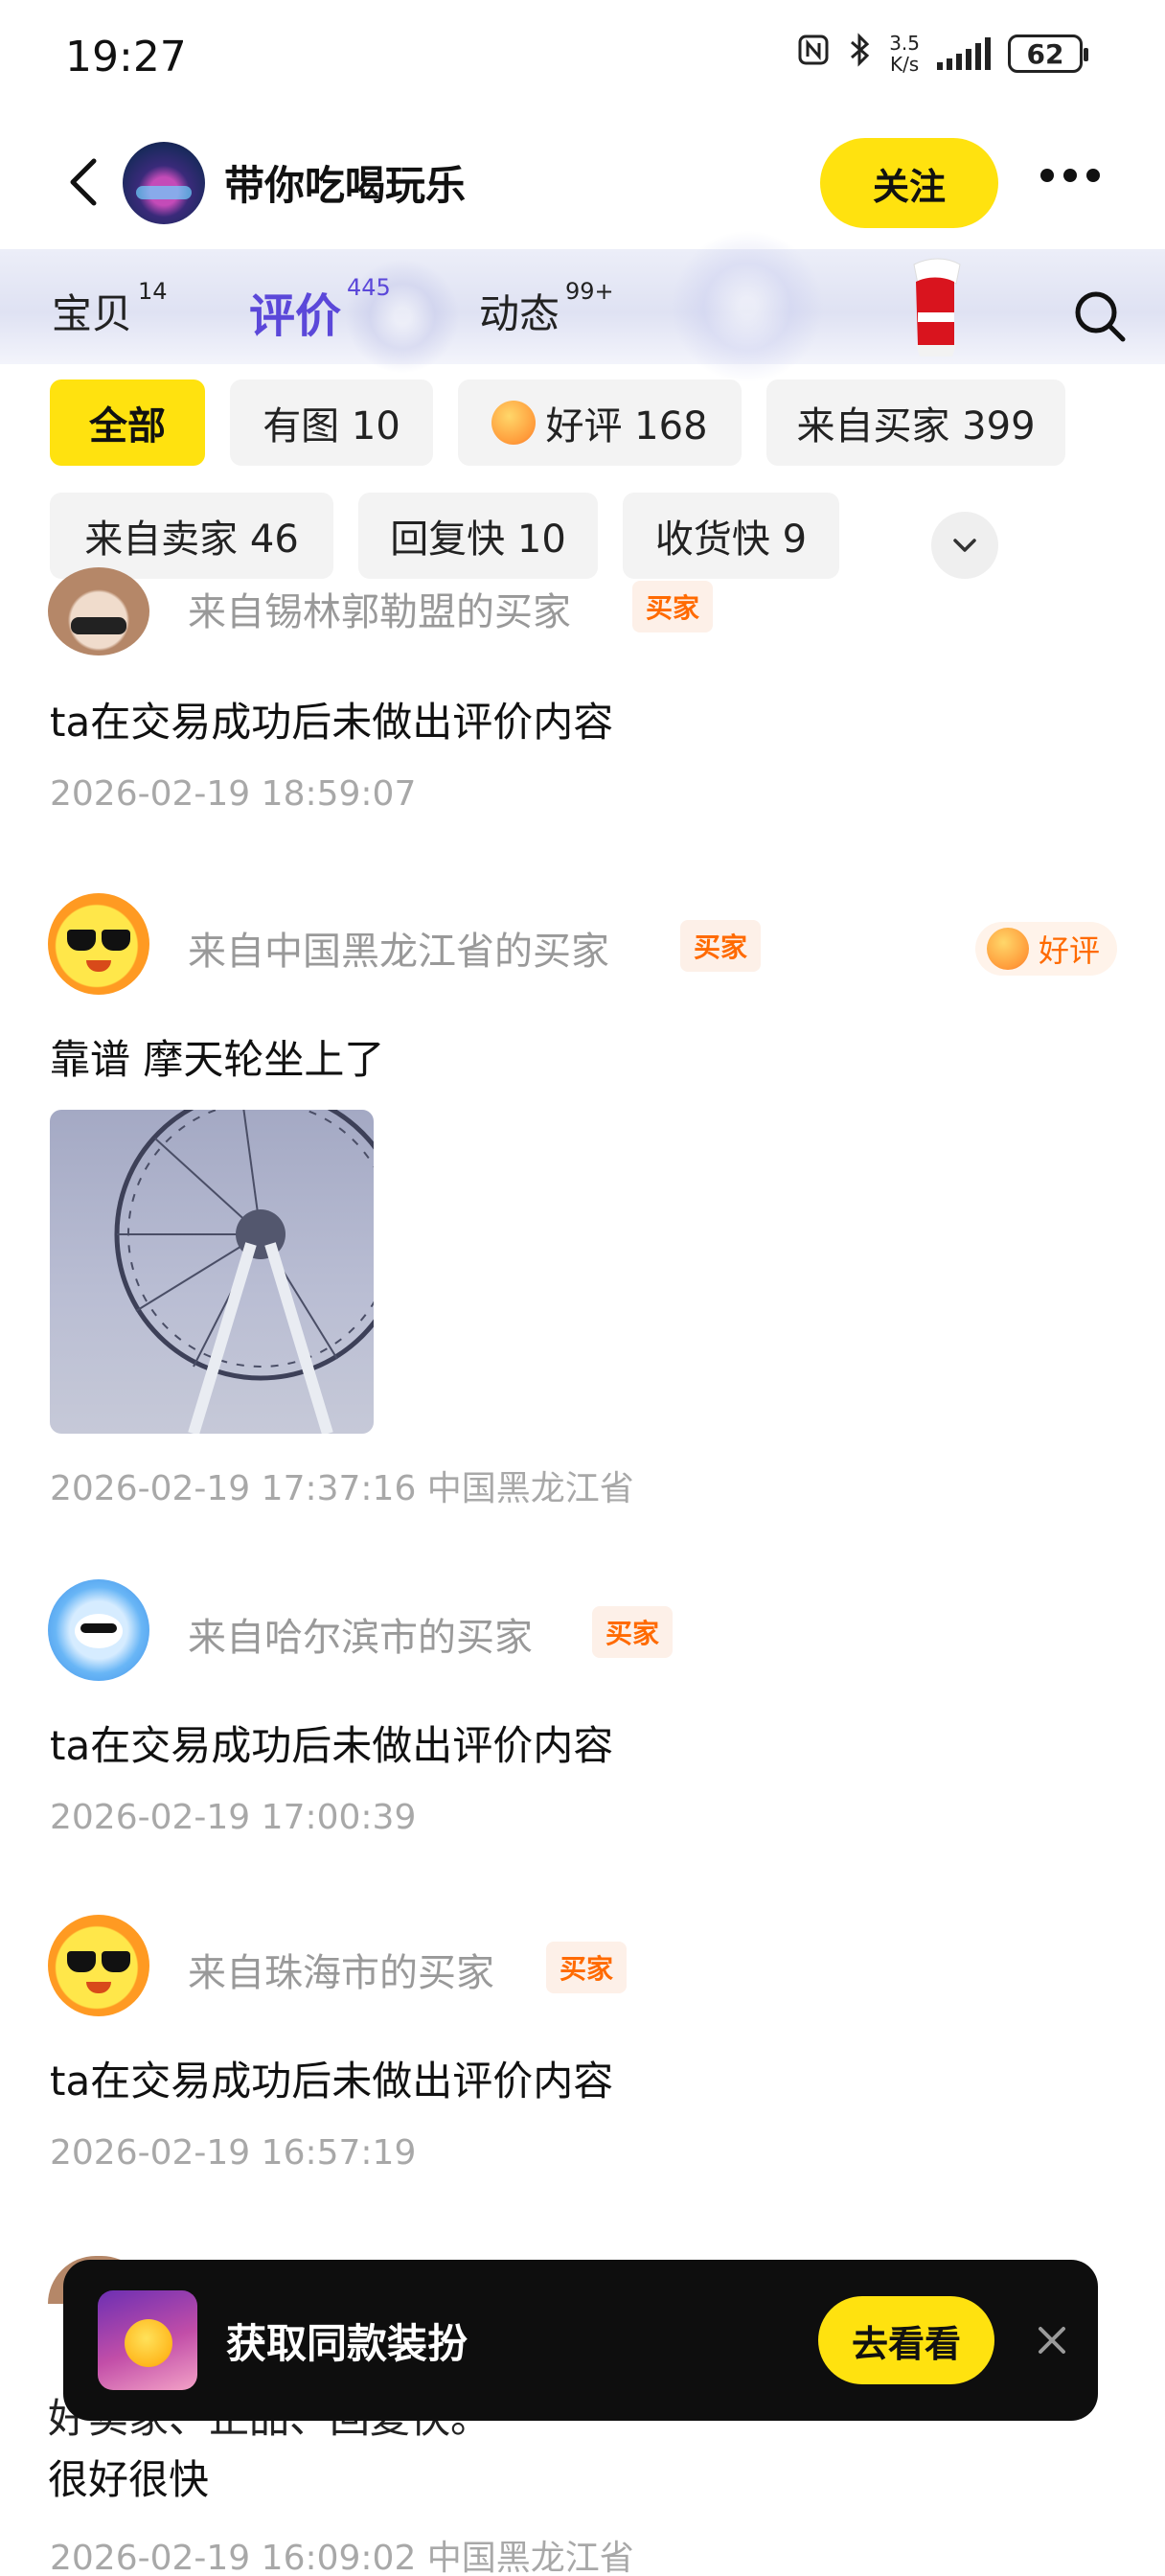 The height and width of the screenshot is (2576, 1165). What do you see at coordinates (909, 183) in the screenshot?
I see `follow-button: 关注` at bounding box center [909, 183].